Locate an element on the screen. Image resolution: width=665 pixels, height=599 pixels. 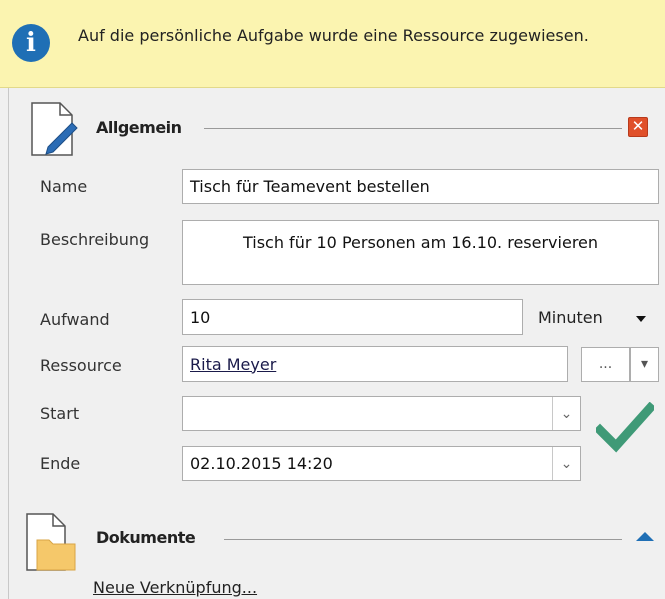
chevron-up-icon is located at coordinates (645, 536).